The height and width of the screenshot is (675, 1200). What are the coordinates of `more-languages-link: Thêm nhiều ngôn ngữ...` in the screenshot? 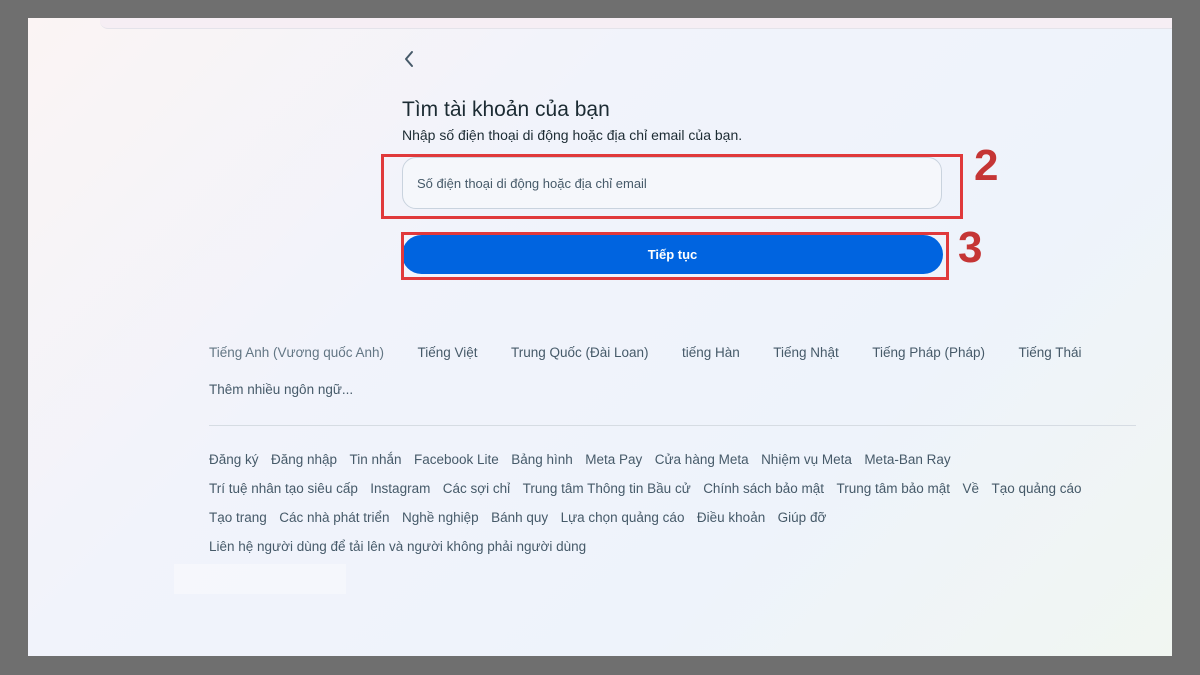 It's located at (281, 389).